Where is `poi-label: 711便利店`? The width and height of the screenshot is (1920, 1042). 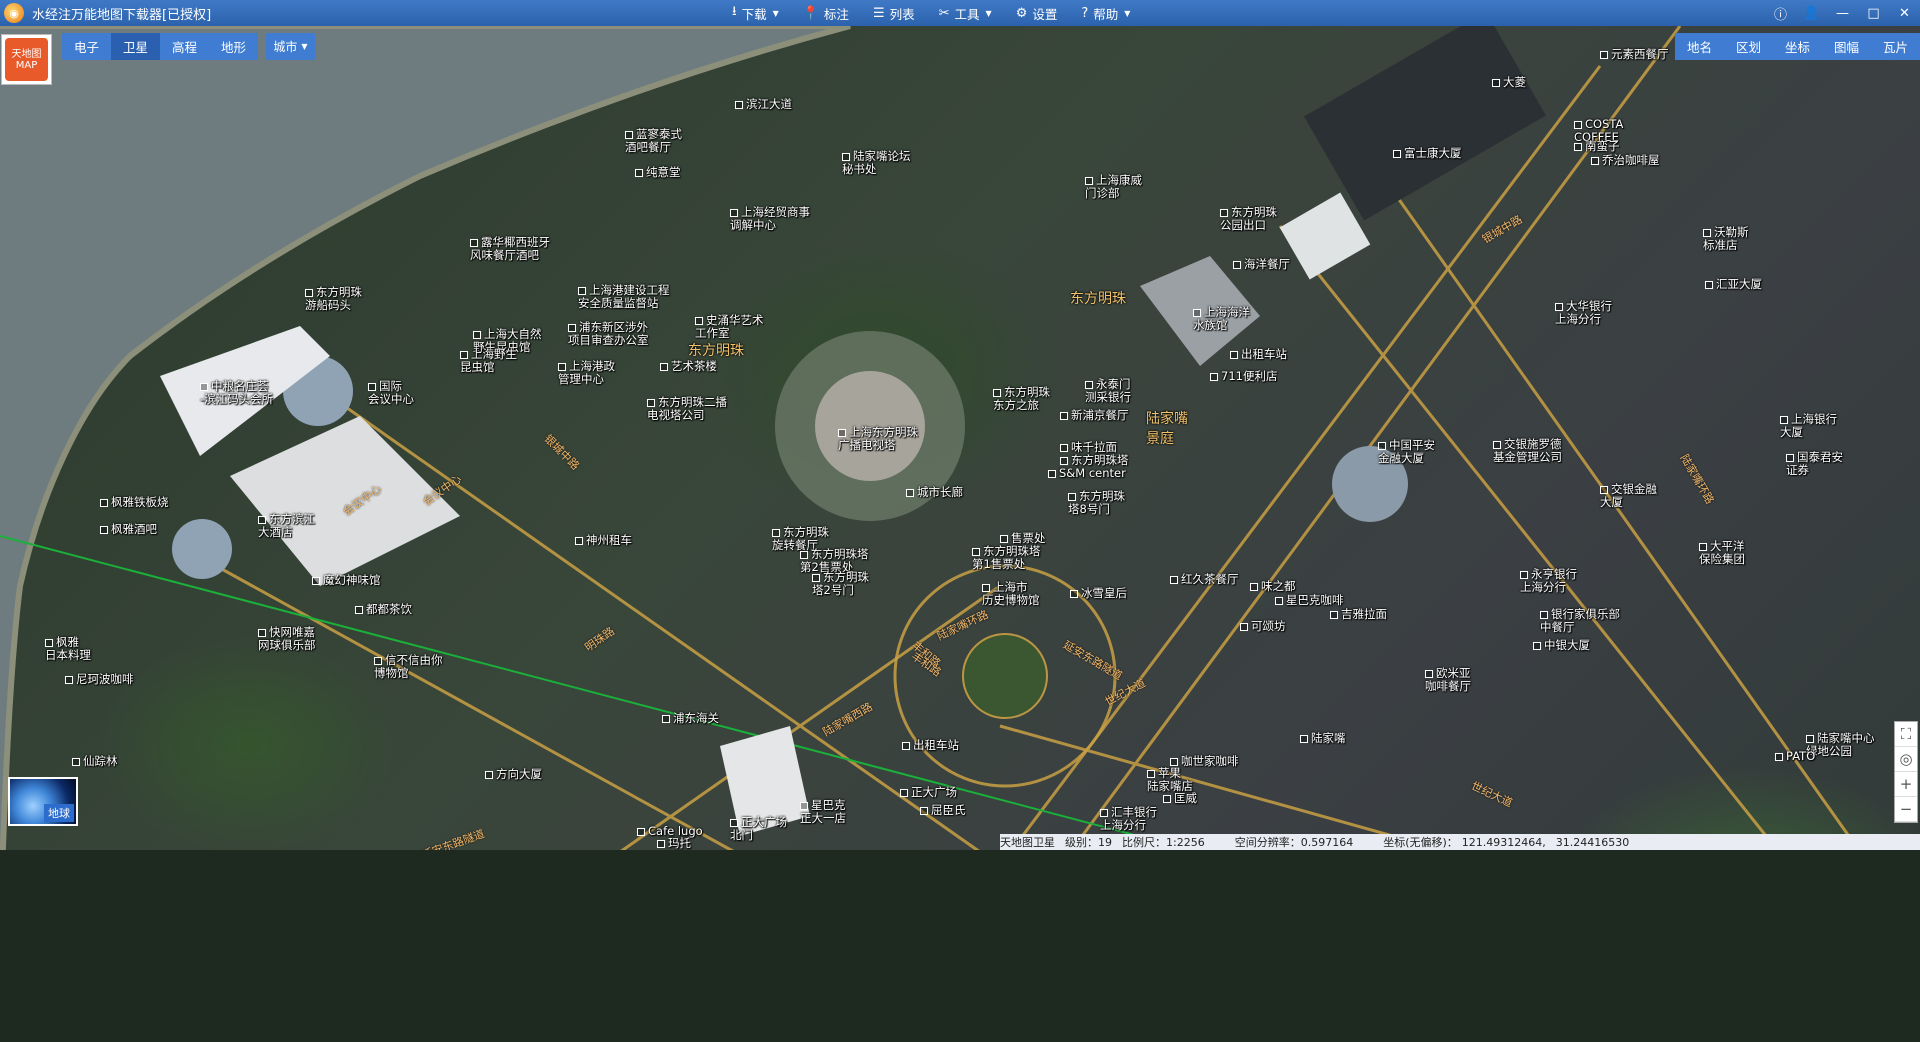 poi-label: 711便利店 is located at coordinates (1243, 376).